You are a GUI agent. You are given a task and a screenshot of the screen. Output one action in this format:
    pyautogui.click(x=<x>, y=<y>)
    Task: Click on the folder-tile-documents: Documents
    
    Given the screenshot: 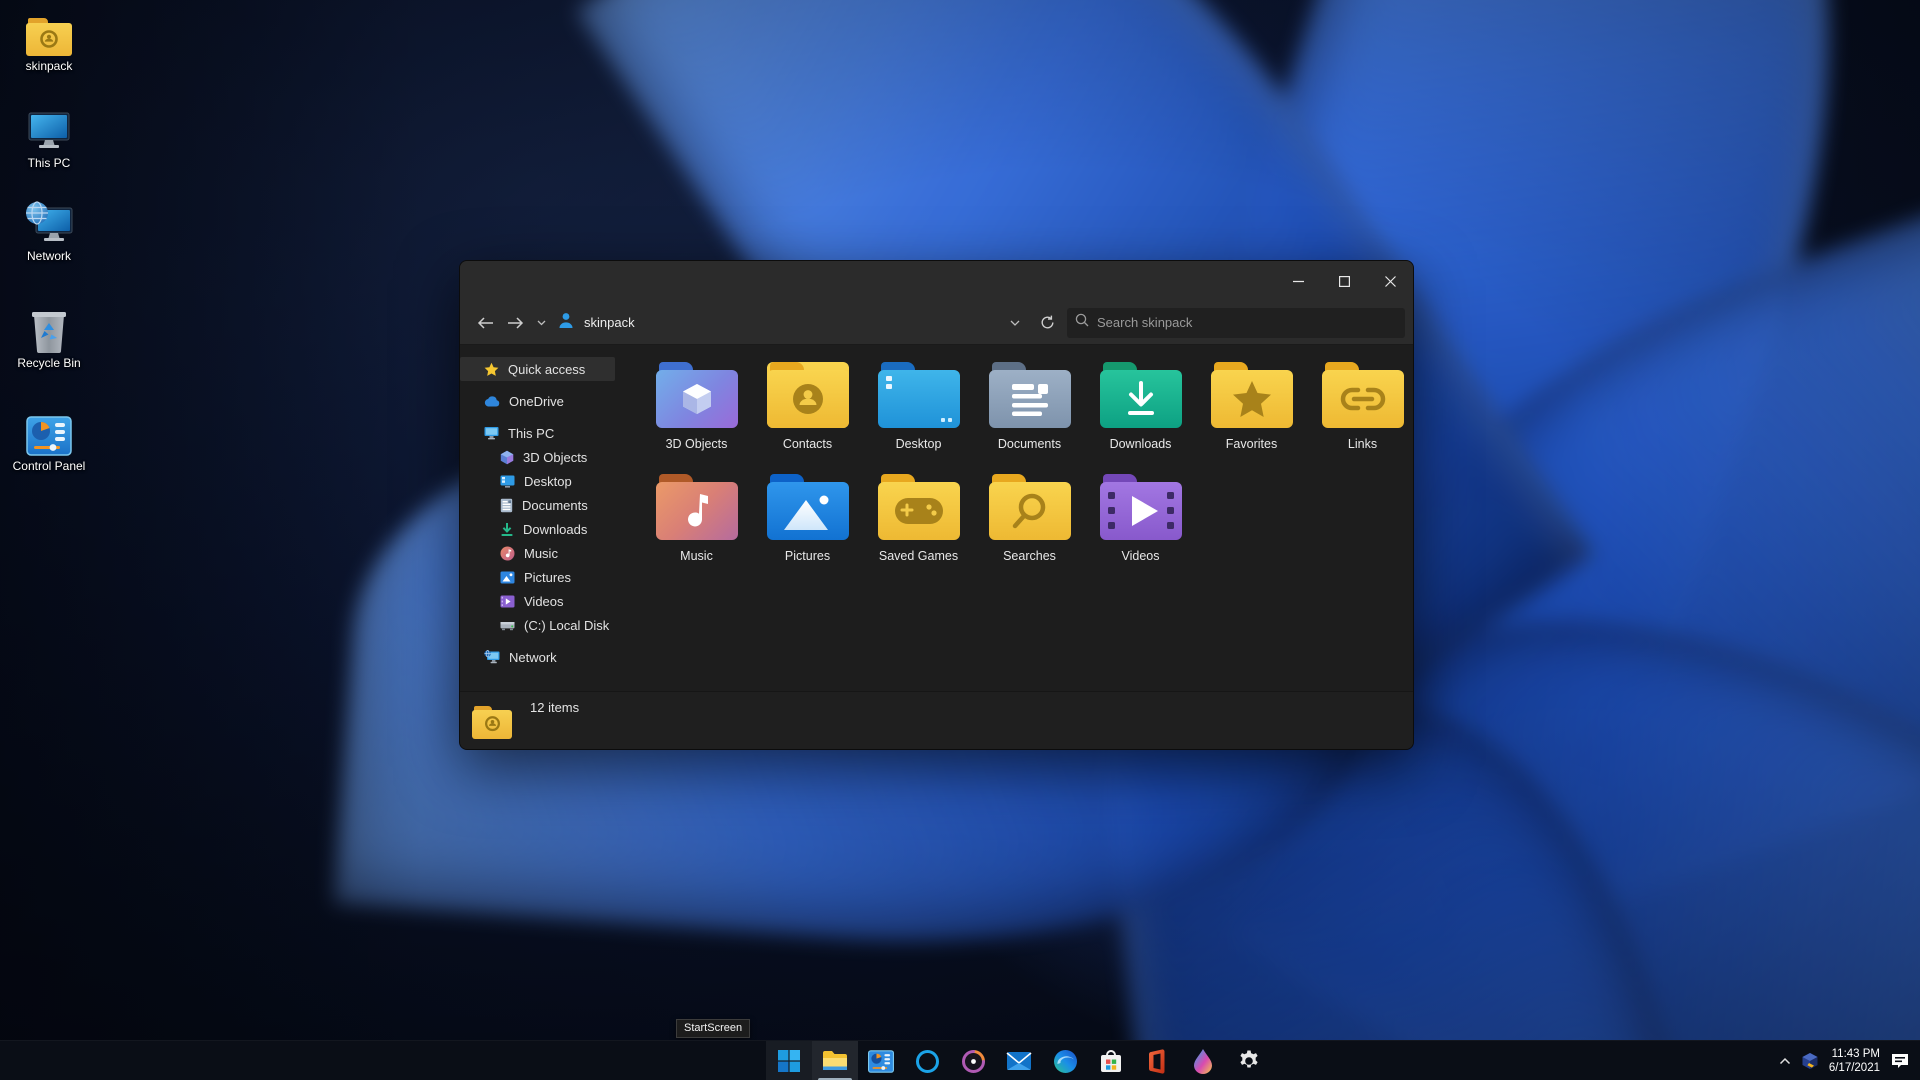 What is the action you would take?
    pyautogui.click(x=1029, y=418)
    